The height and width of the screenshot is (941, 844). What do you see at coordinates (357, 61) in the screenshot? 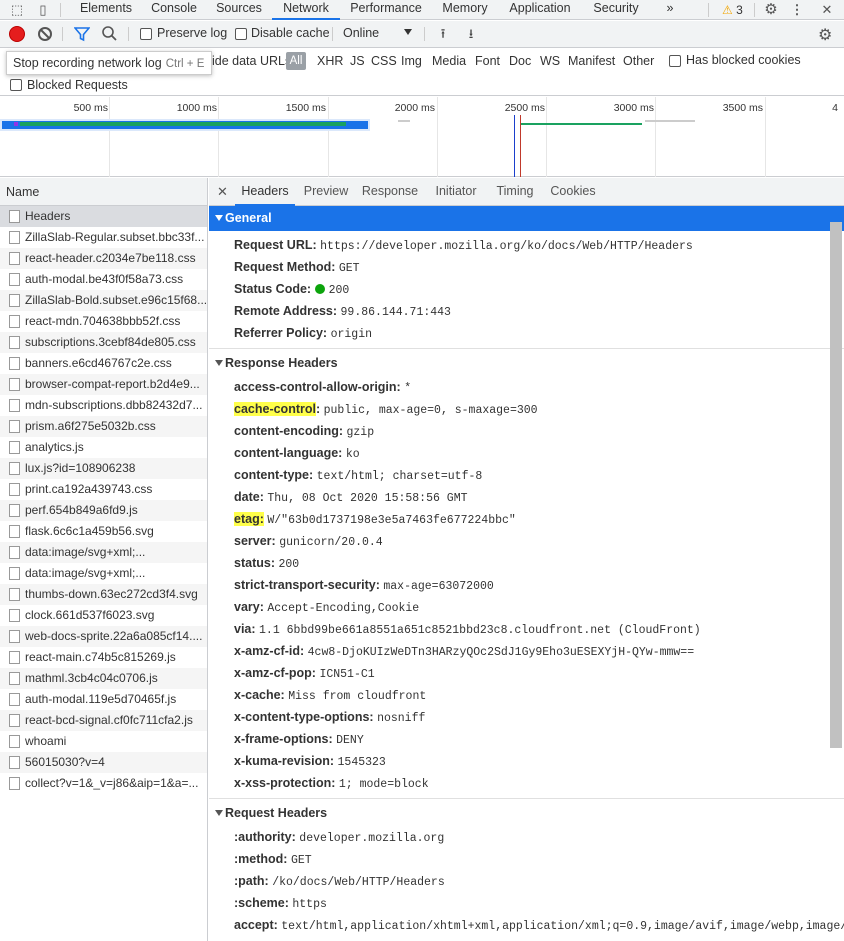
I see `filter-js: JS` at bounding box center [357, 61].